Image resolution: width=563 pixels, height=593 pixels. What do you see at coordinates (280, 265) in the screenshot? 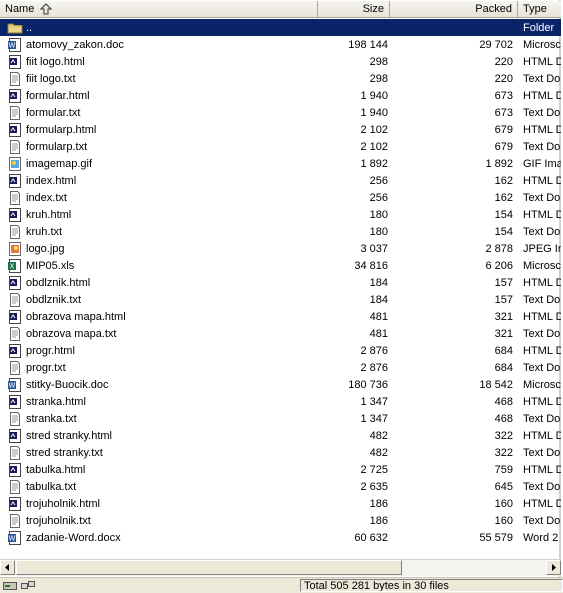
I see `file-row: X MIP05.xls 34 816 6 206 Microsc` at bounding box center [280, 265].